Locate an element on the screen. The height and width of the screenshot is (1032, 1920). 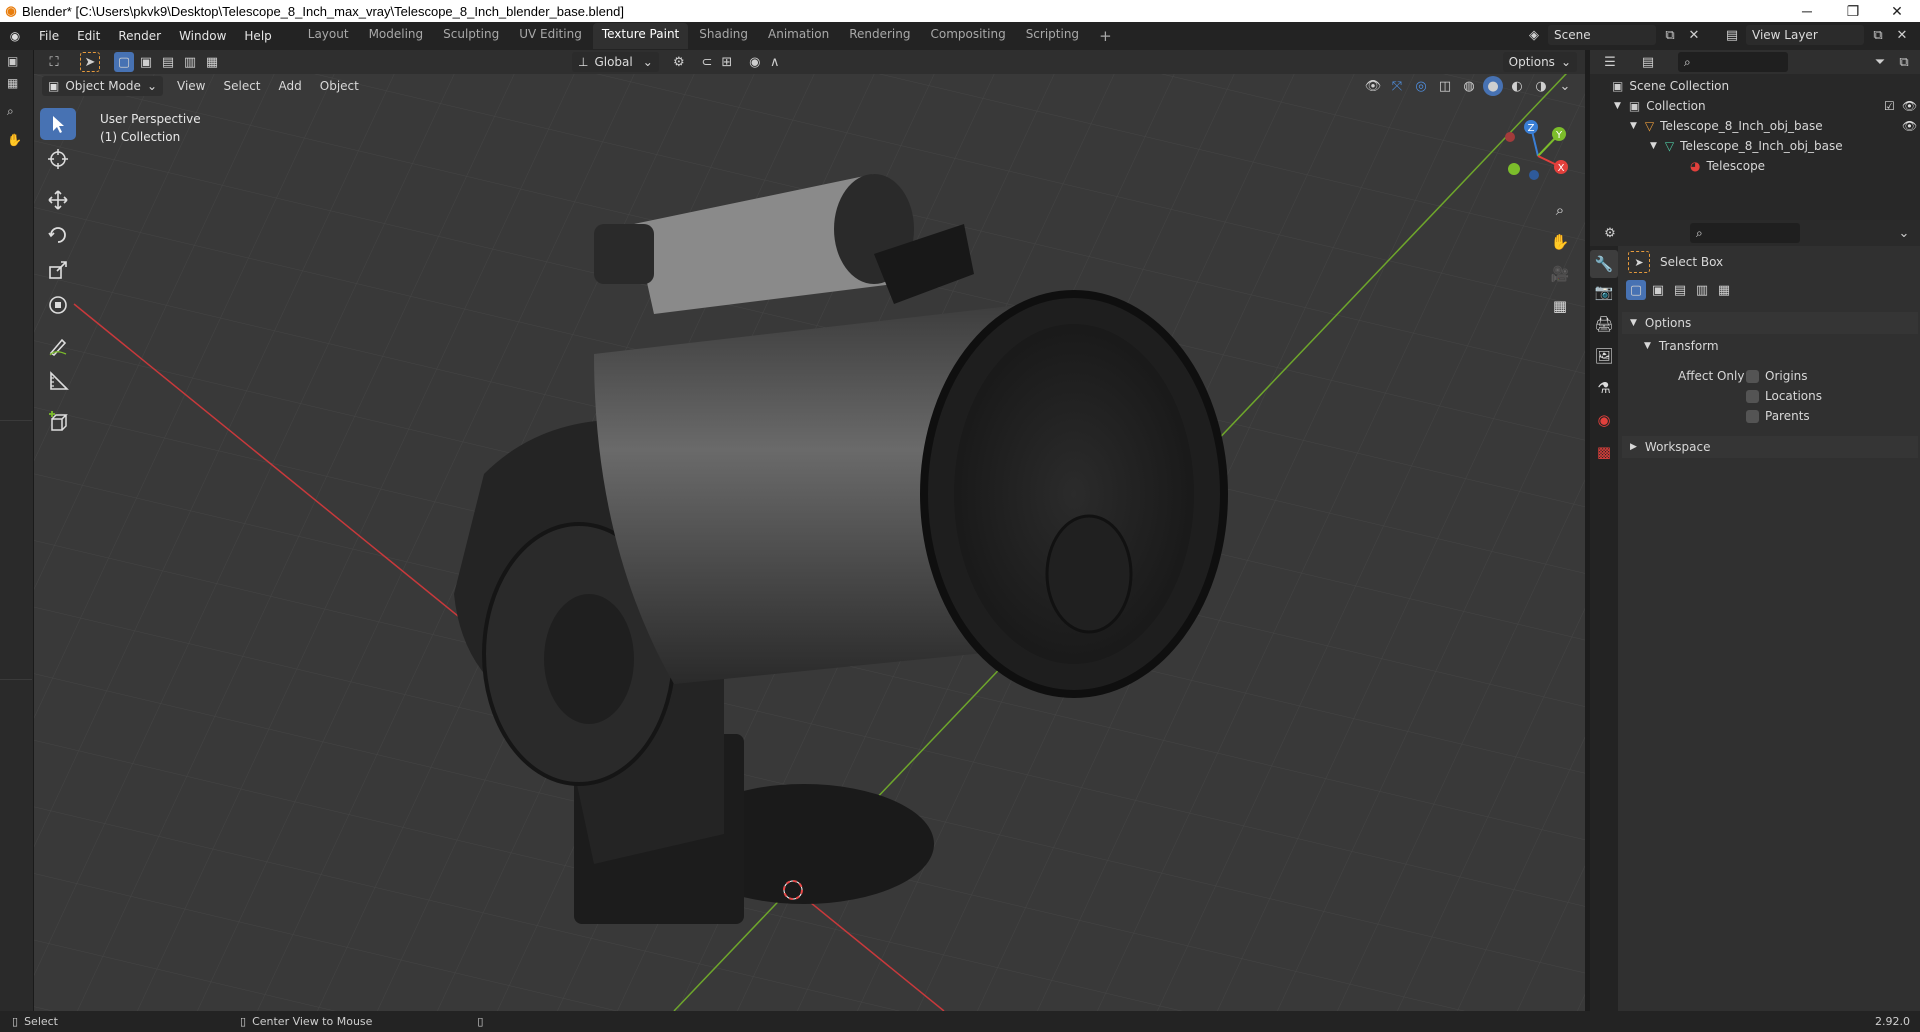
rotate-tool is located at coordinates (58, 235).